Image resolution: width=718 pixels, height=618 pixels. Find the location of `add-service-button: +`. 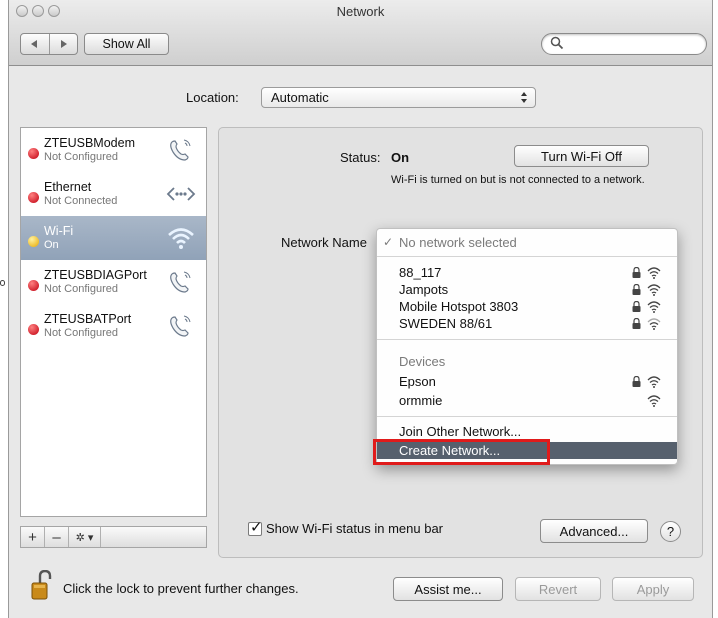

add-service-button: + is located at coordinates (33, 537).